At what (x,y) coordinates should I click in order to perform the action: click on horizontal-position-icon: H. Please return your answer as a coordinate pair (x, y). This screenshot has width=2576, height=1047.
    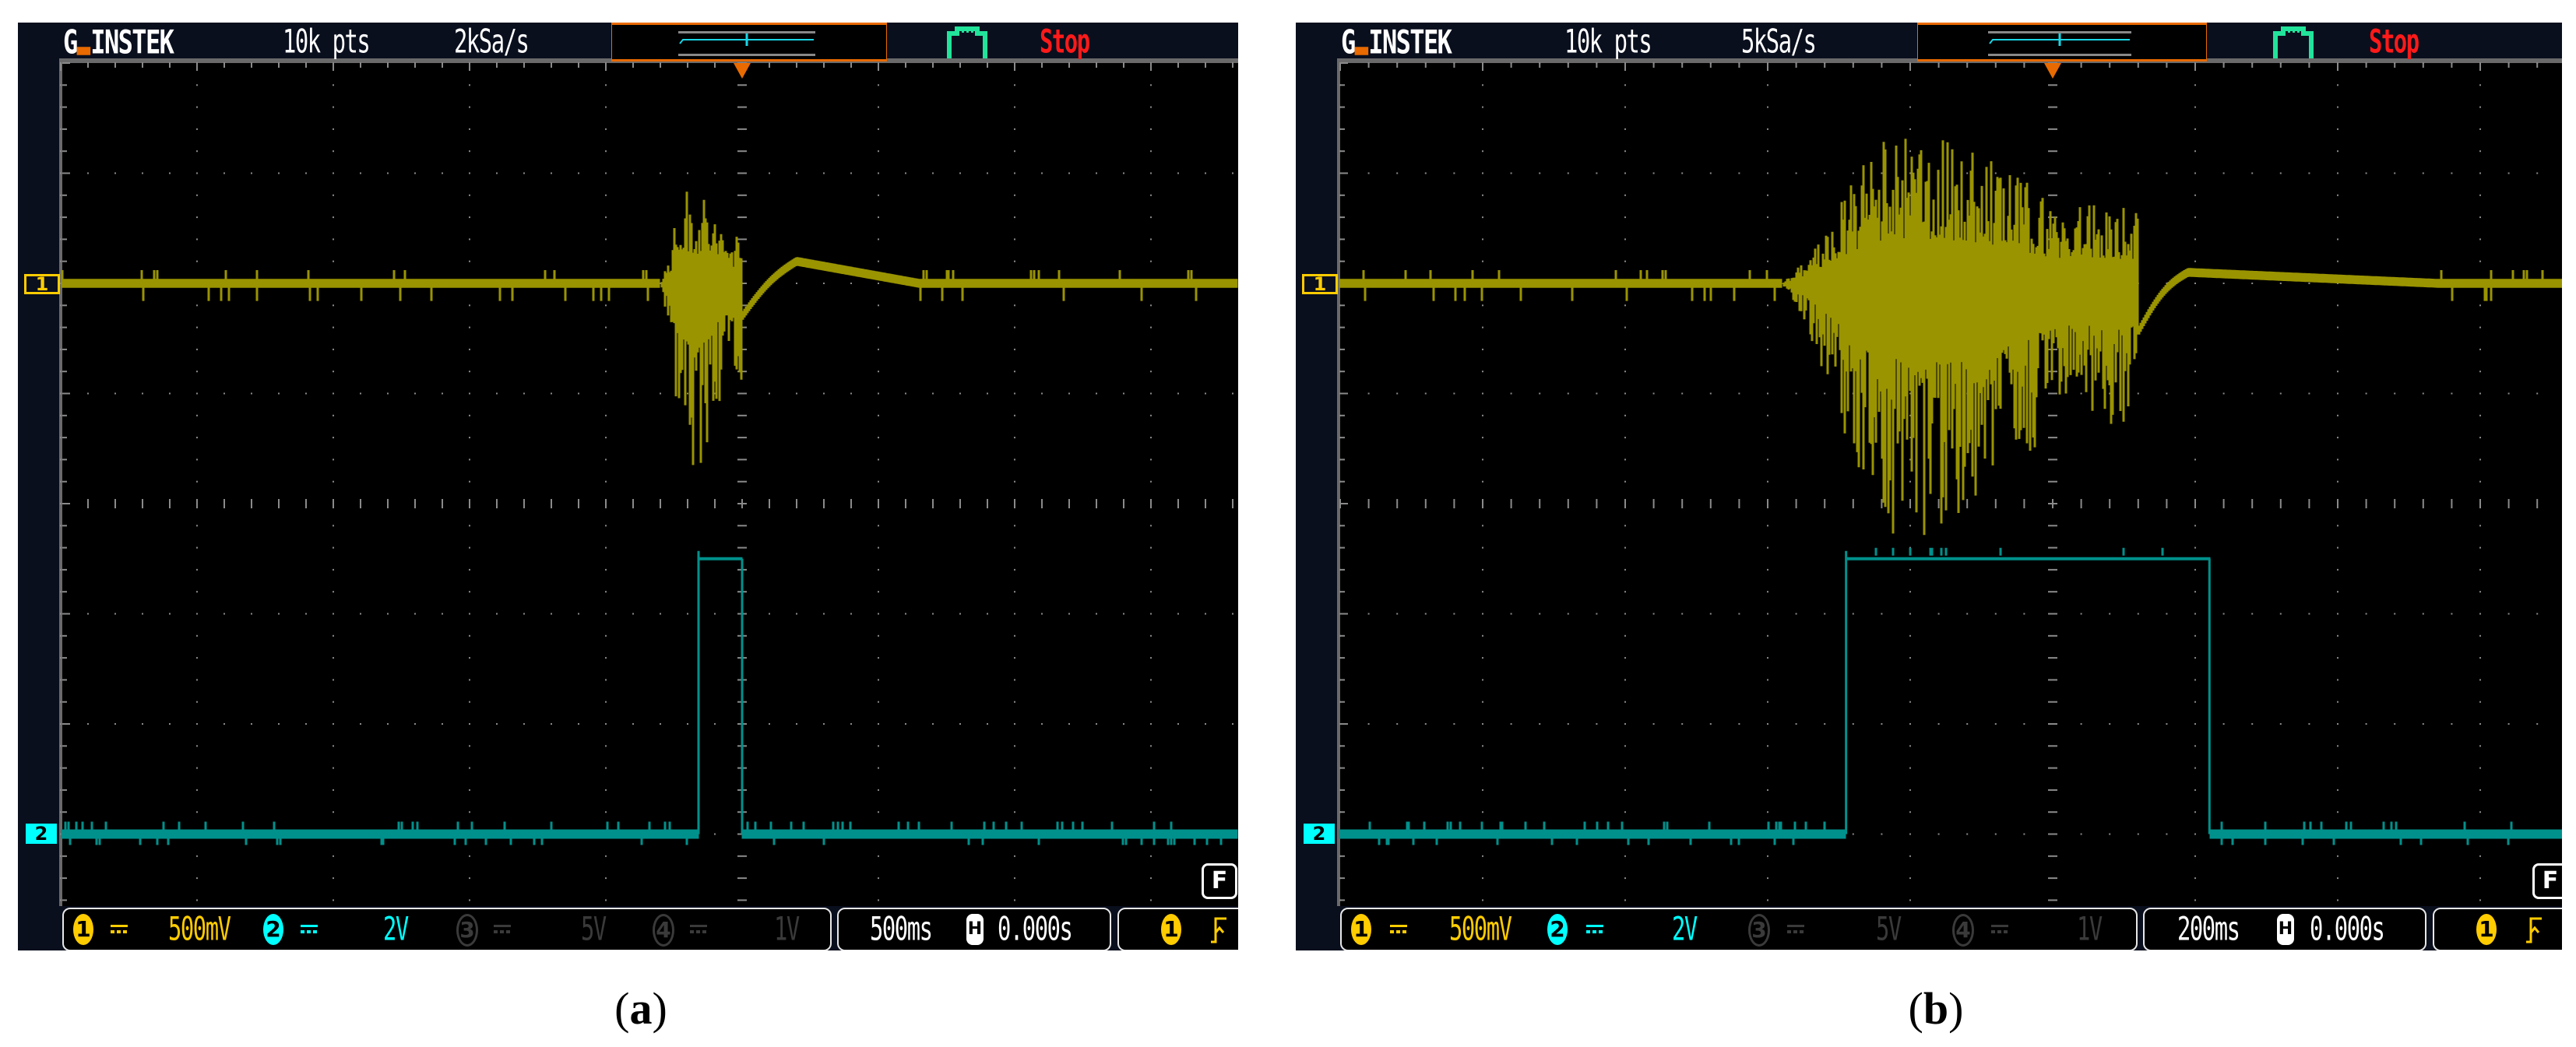
    Looking at the image, I should click on (975, 929).